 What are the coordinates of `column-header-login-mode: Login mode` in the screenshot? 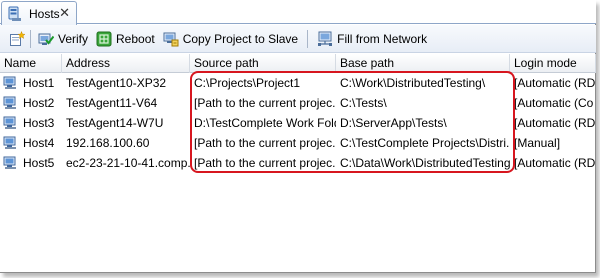 It's located at (553, 63).